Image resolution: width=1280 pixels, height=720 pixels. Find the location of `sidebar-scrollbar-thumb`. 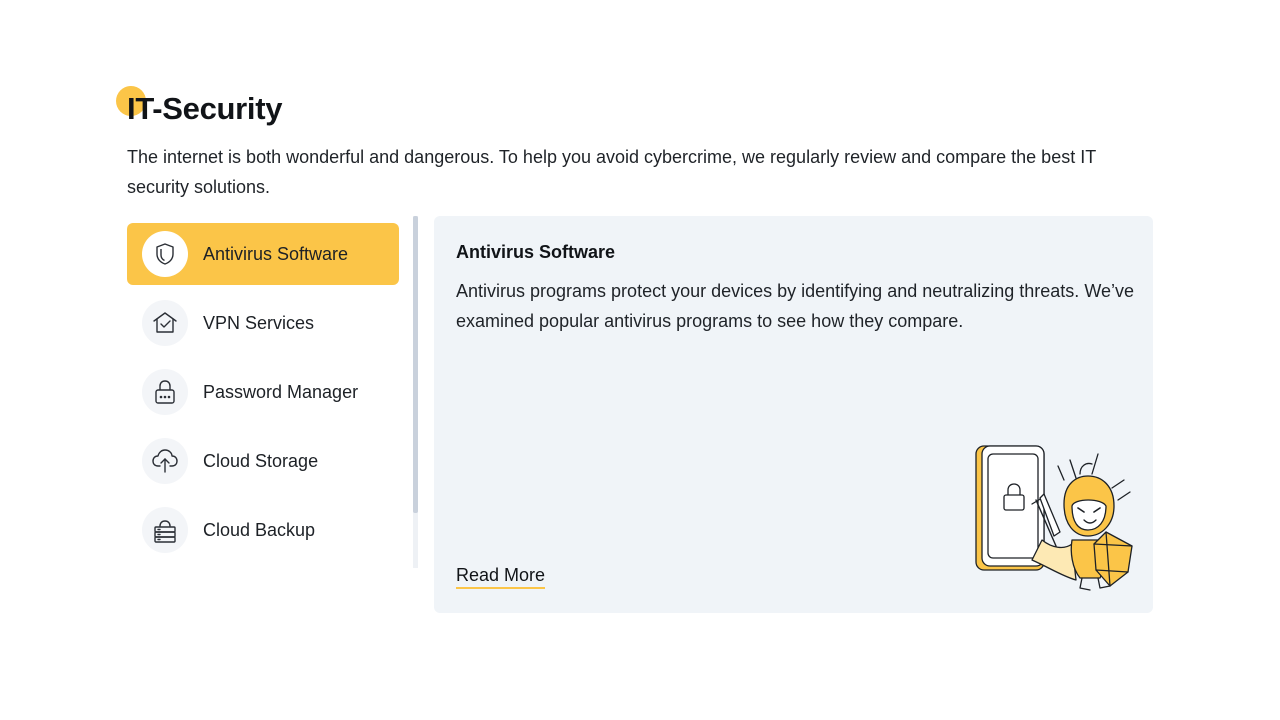

sidebar-scrollbar-thumb is located at coordinates (415, 364).